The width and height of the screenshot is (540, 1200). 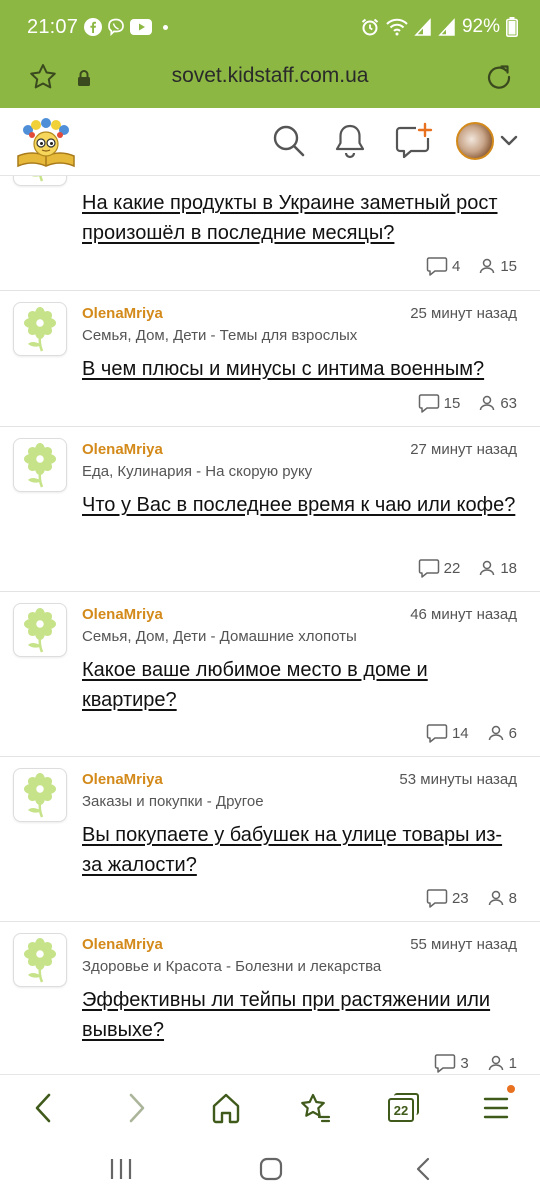 What do you see at coordinates (226, 1108) in the screenshot?
I see `home-icon` at bounding box center [226, 1108].